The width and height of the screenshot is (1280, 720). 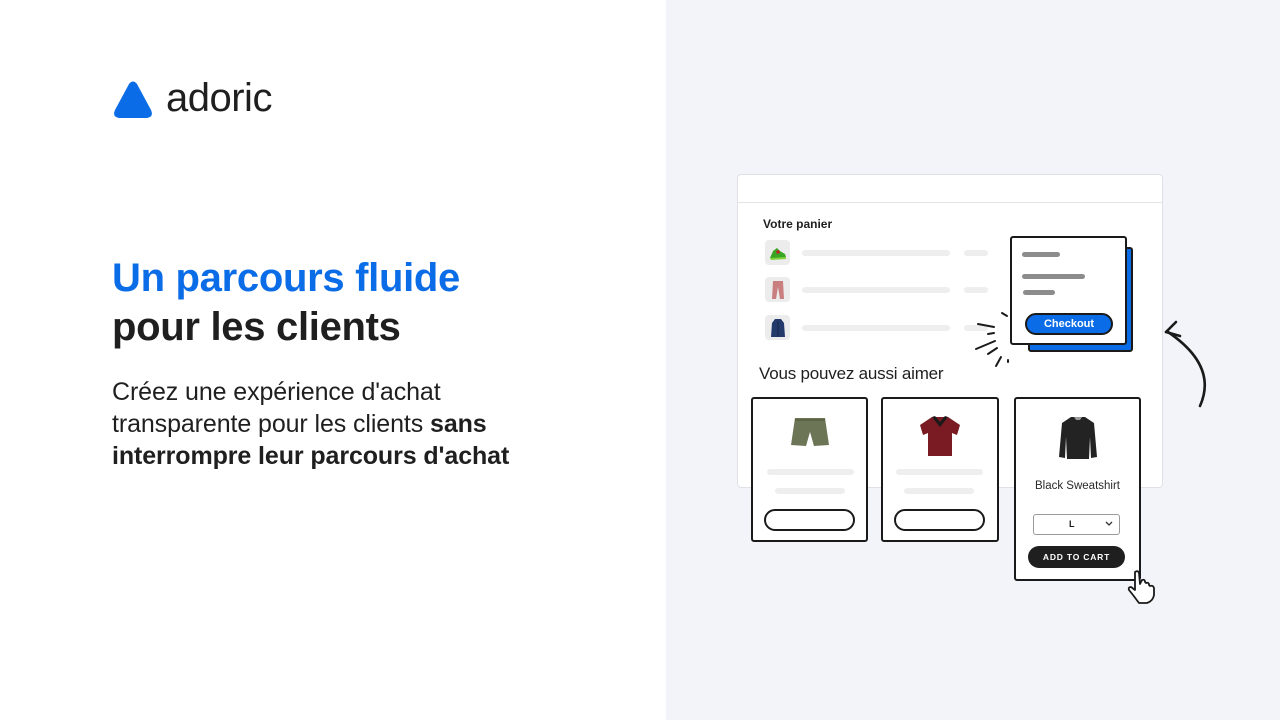 I want to click on recommendations-title: Vous pouvez aussi aimer, so click(x=851, y=373).